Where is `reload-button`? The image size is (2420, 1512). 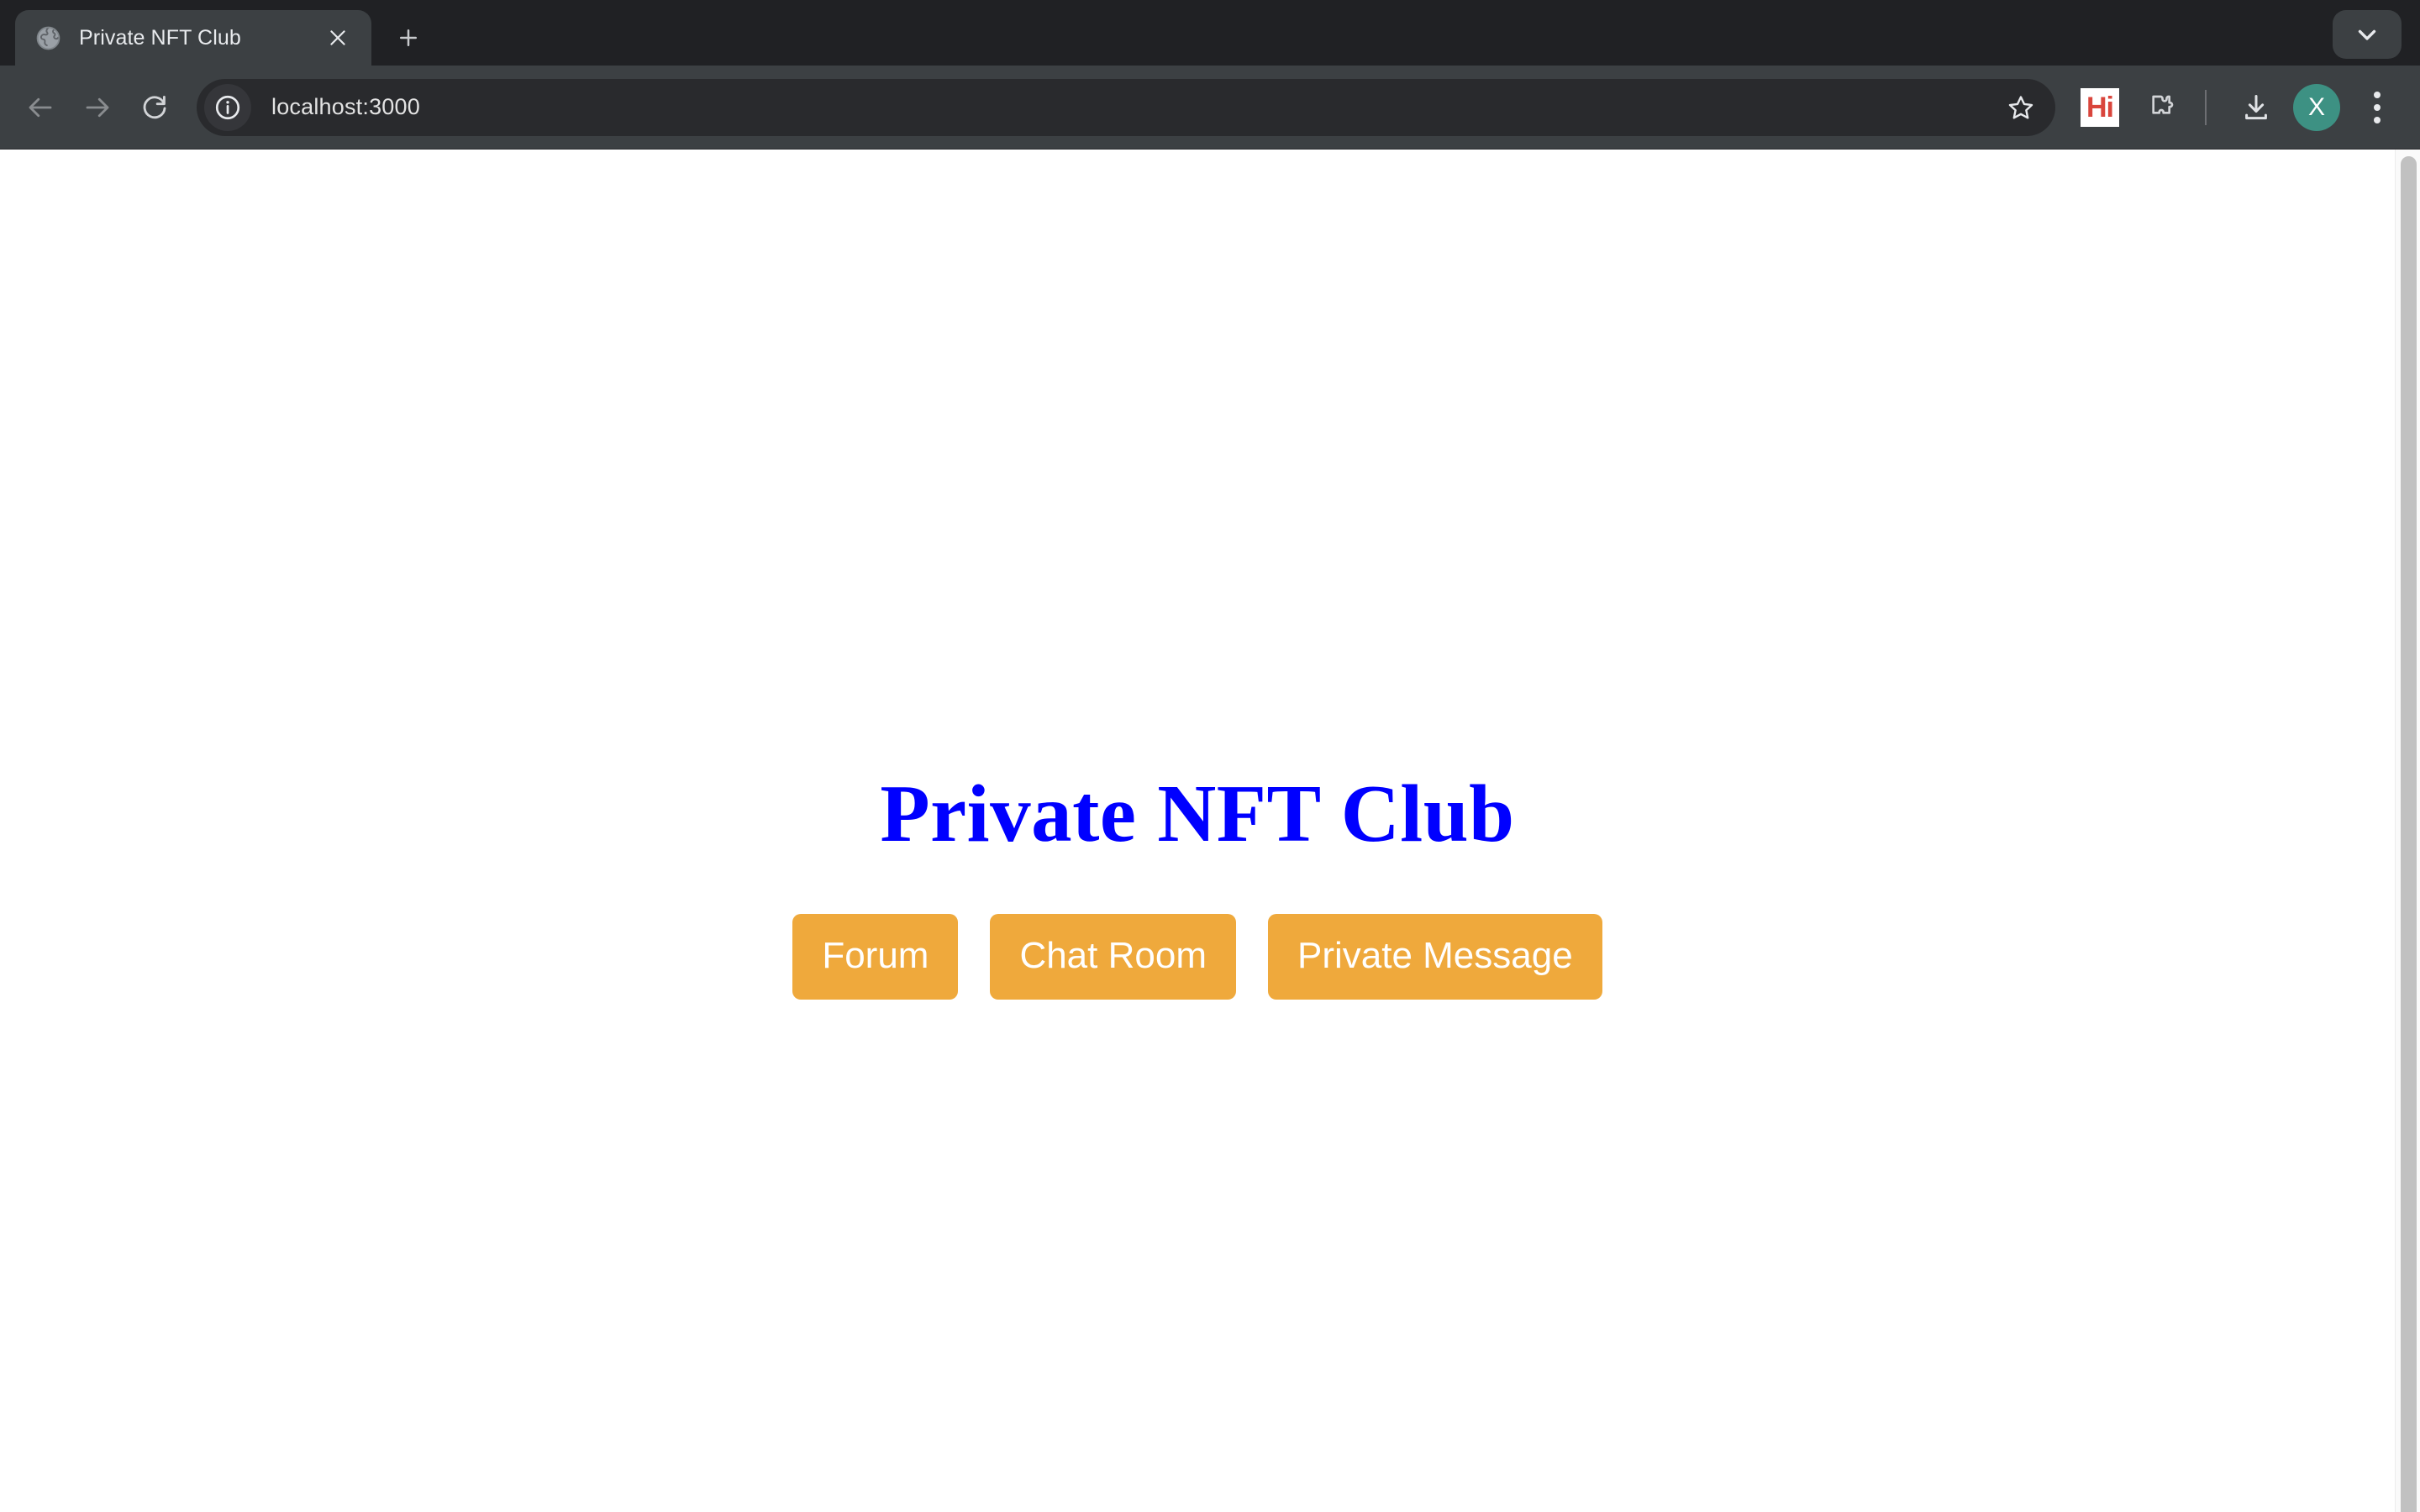 reload-button is located at coordinates (154, 107).